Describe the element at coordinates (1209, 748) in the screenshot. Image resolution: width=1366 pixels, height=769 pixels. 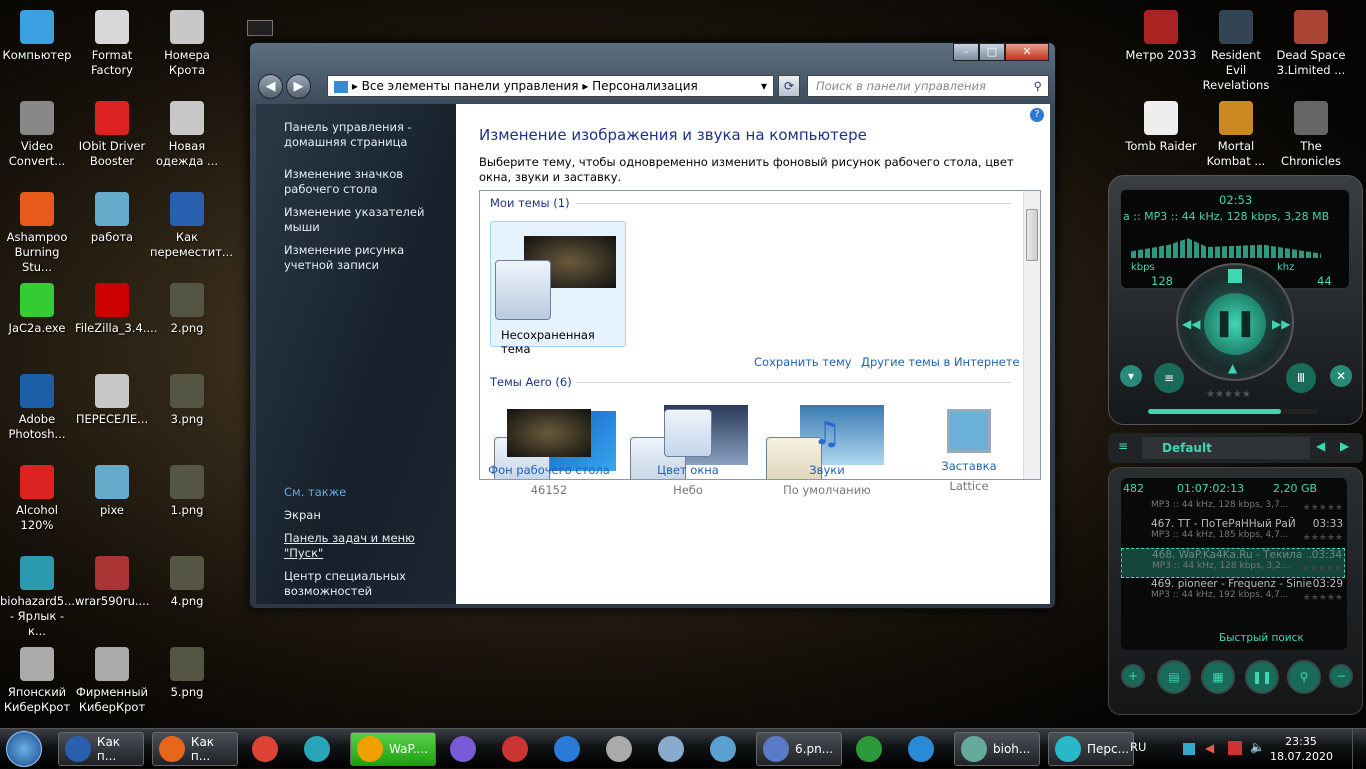
I see `speaker-muted-tray-icon: ◀` at that location.